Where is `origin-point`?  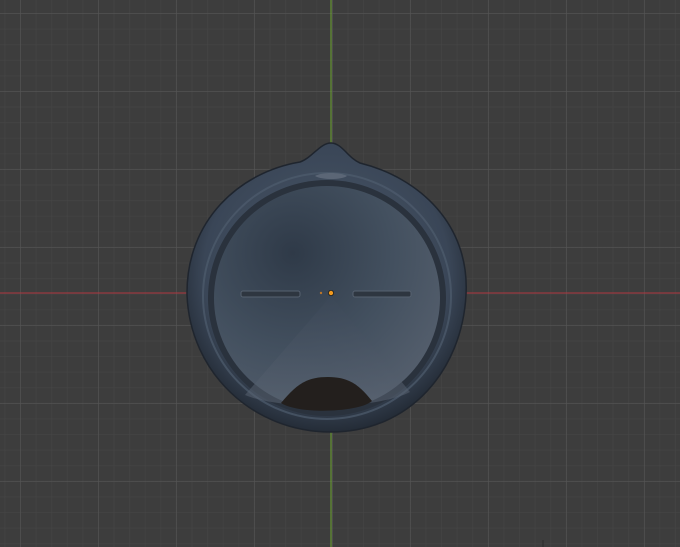
origin-point is located at coordinates (330, 292).